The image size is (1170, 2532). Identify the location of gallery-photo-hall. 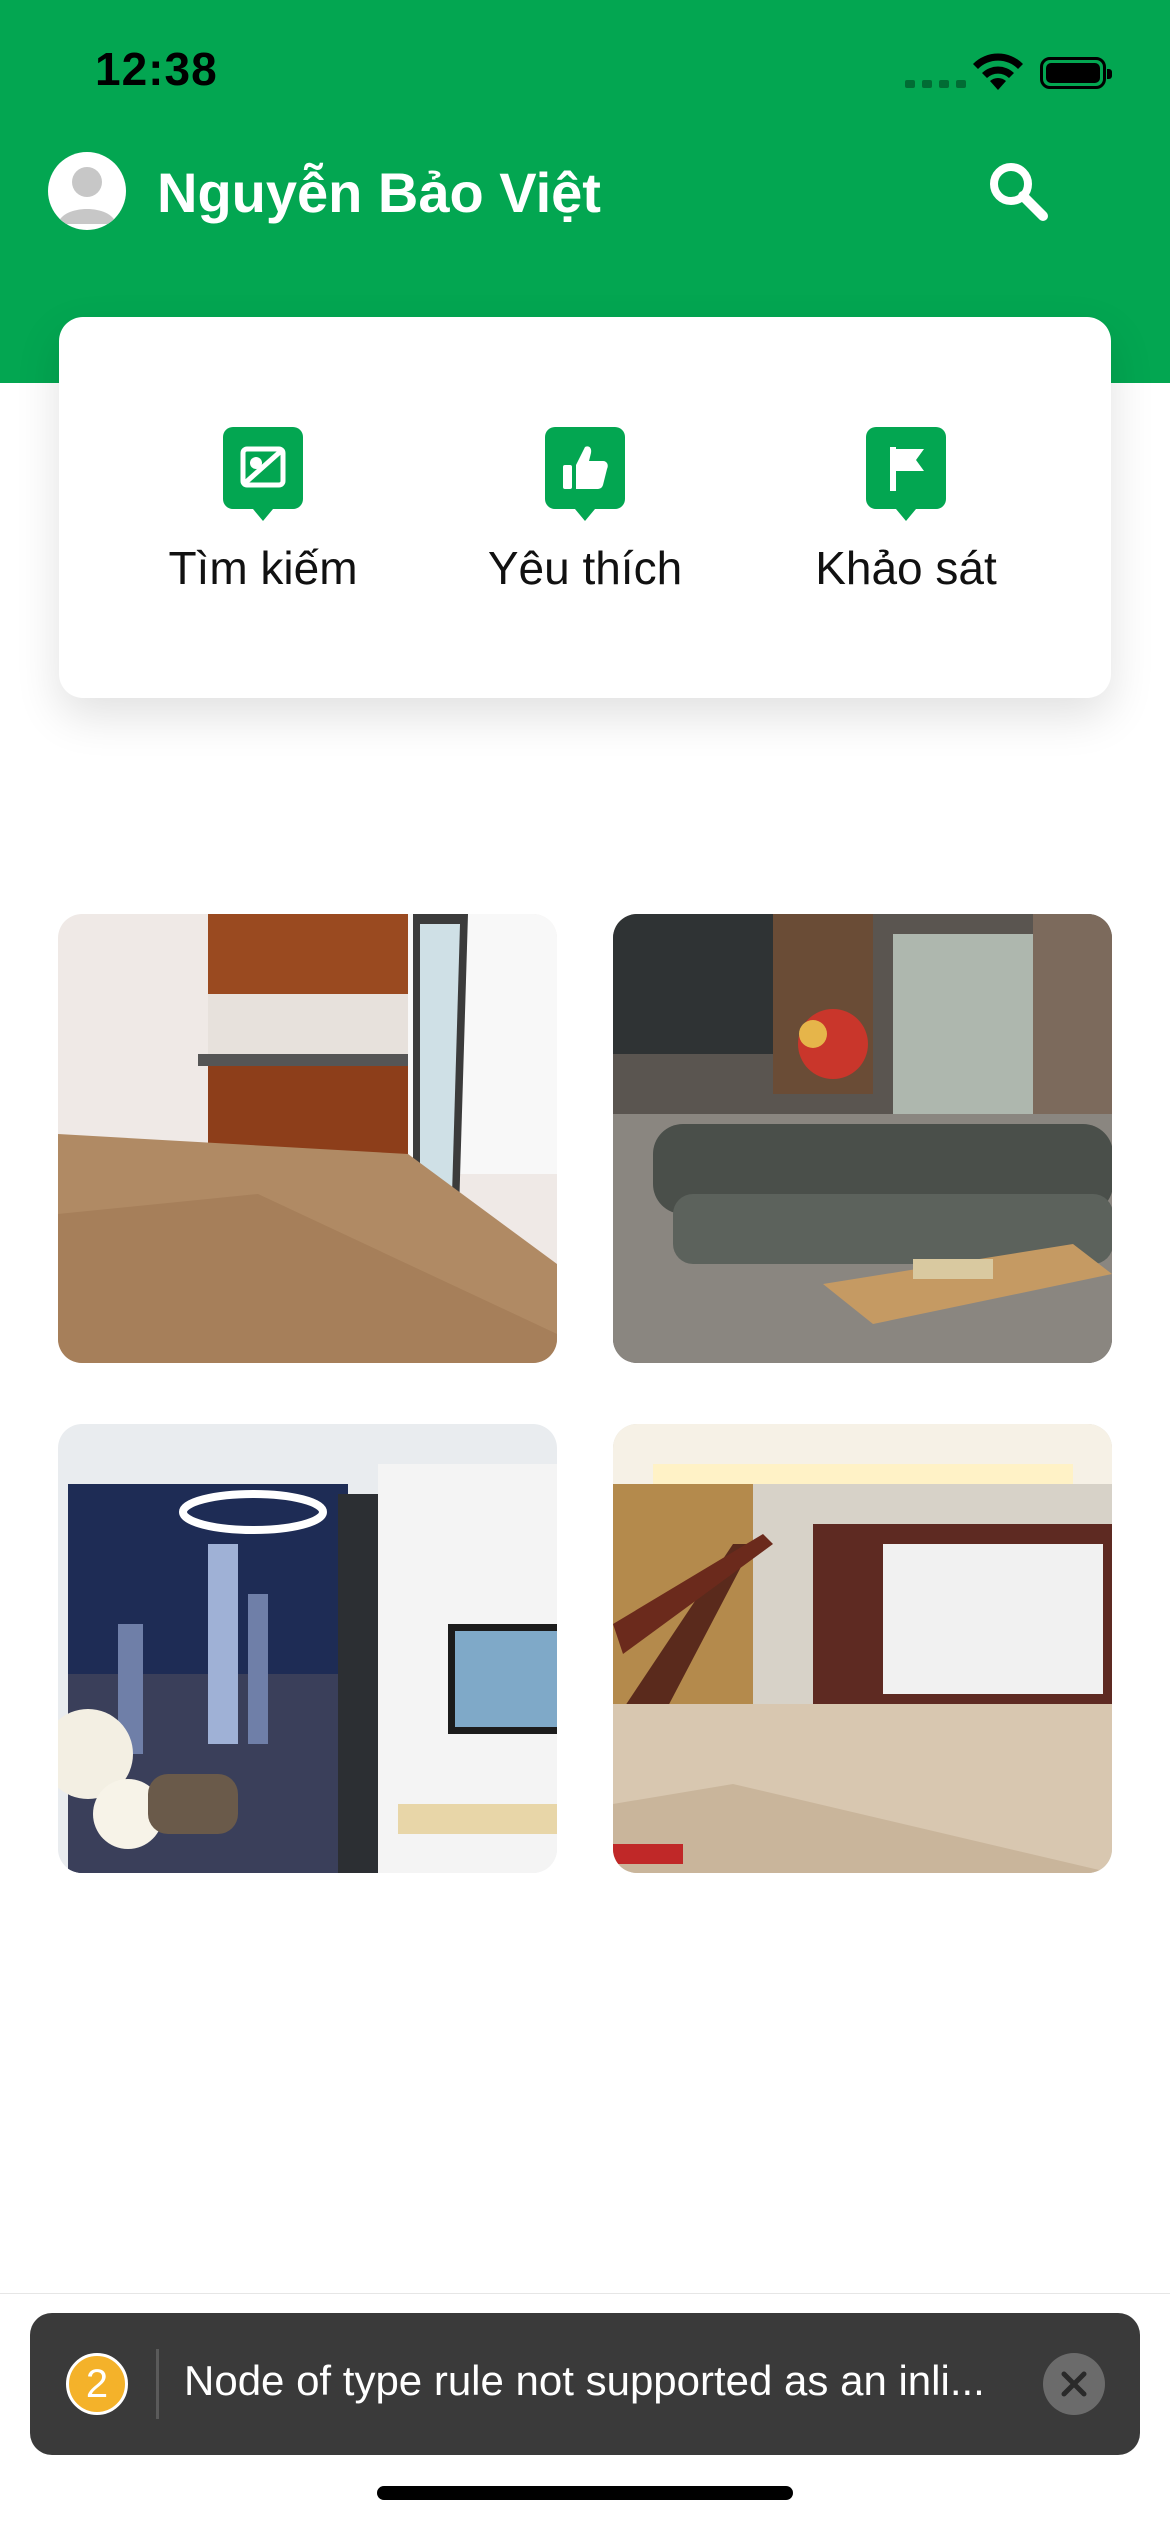
(862, 1648).